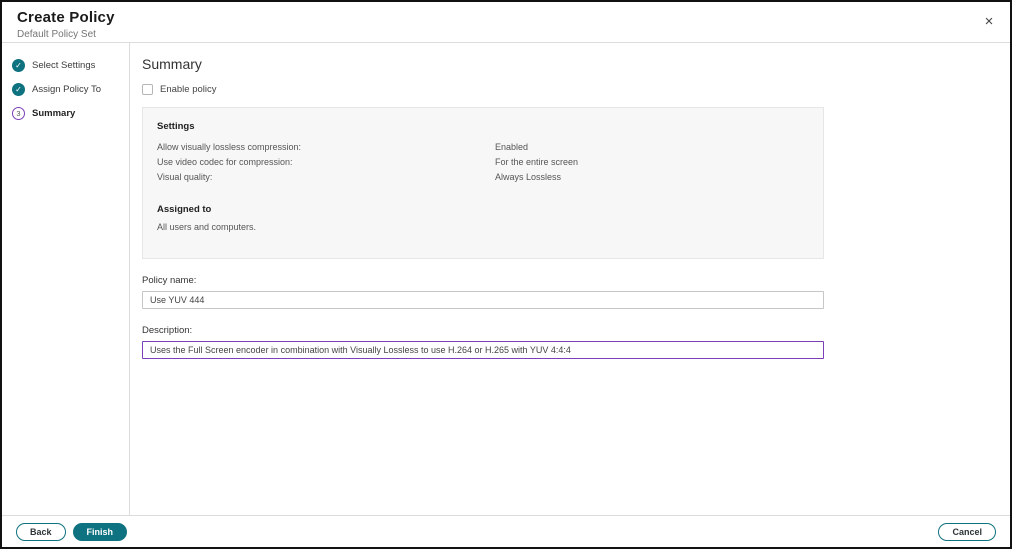 The image size is (1012, 549). I want to click on setting-value: Enabled, so click(512, 146).